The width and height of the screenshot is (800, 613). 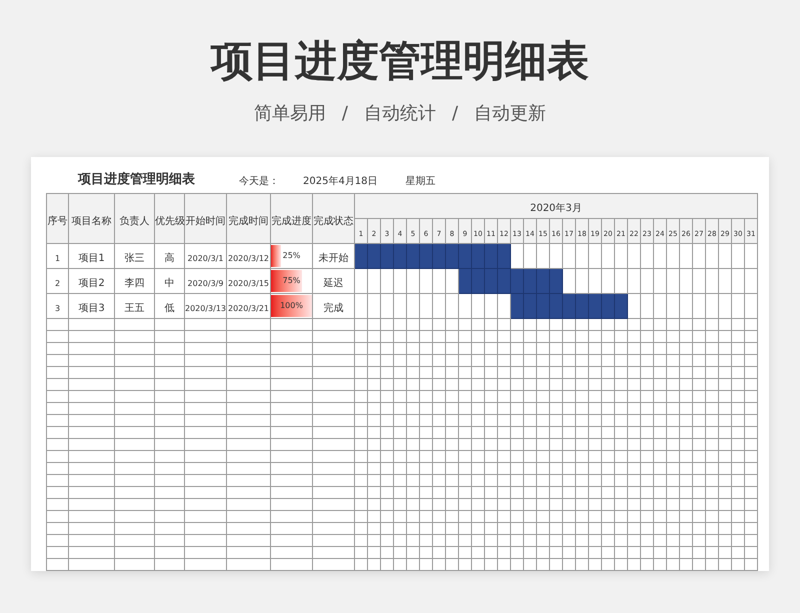 I want to click on table-cell: 1, so click(x=57, y=258).